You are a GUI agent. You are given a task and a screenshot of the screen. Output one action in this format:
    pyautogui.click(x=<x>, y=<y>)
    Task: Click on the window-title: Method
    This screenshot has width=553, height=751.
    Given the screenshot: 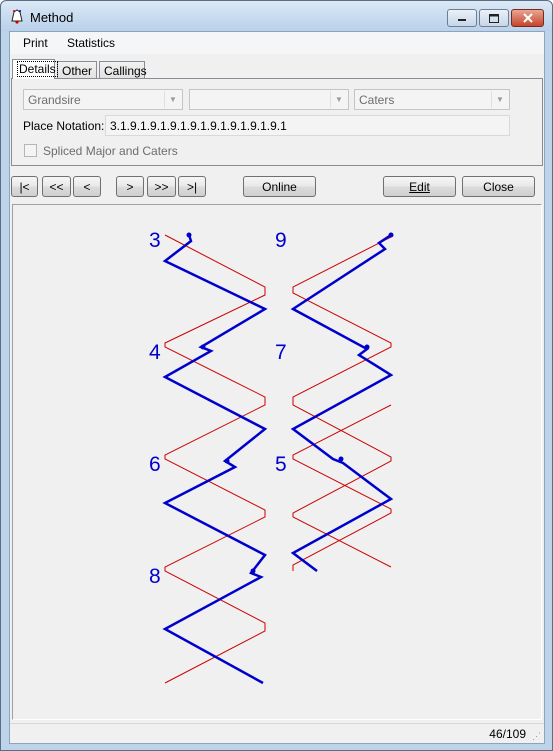 What is the action you would take?
    pyautogui.click(x=52, y=17)
    